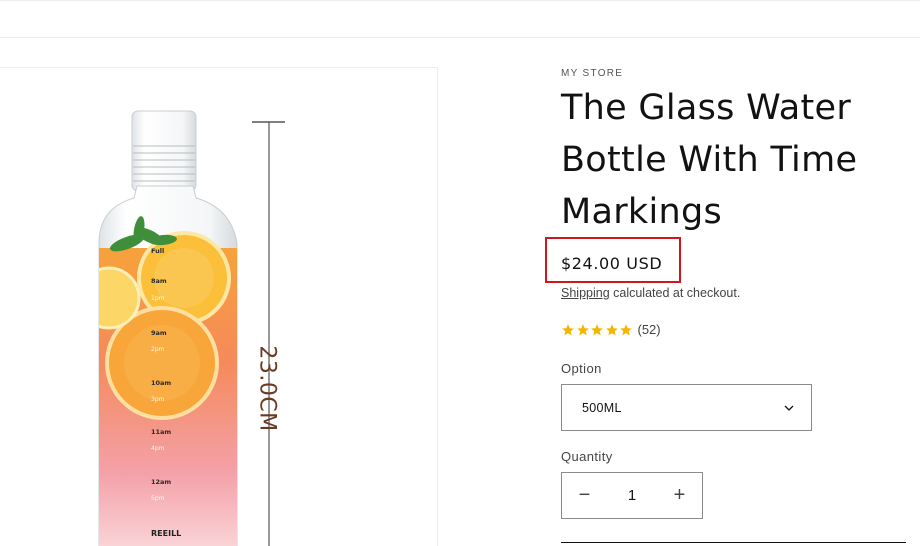 The image size is (920, 546). I want to click on rating-count: (52), so click(649, 329).